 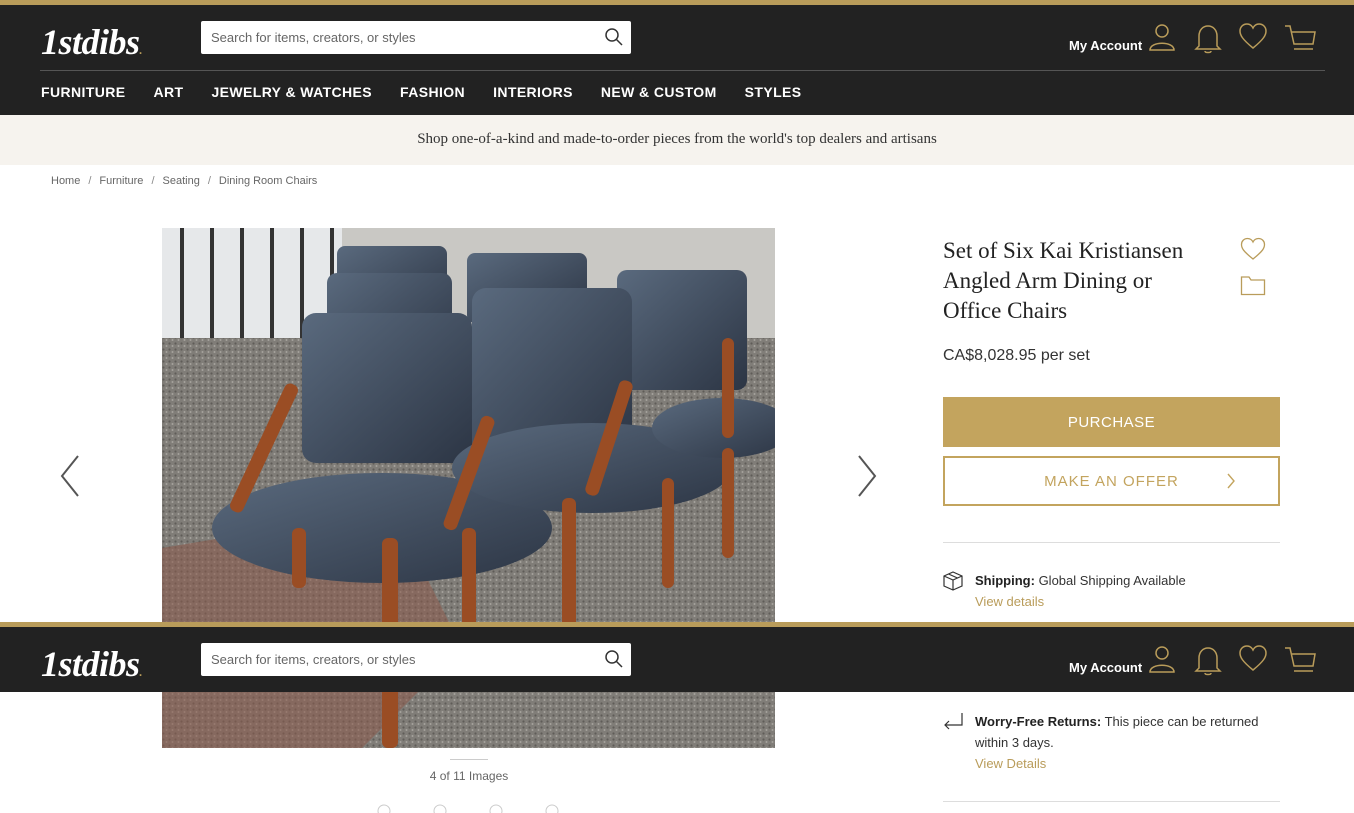 What do you see at coordinates (659, 92) in the screenshot?
I see `nav-item-new-custom: NEW & CUSTOM` at bounding box center [659, 92].